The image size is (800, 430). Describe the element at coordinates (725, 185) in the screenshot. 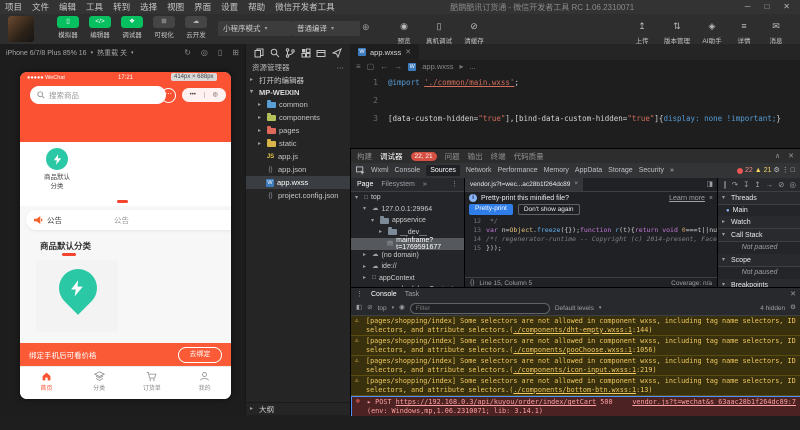

I see `pause-icon: ∥` at that location.